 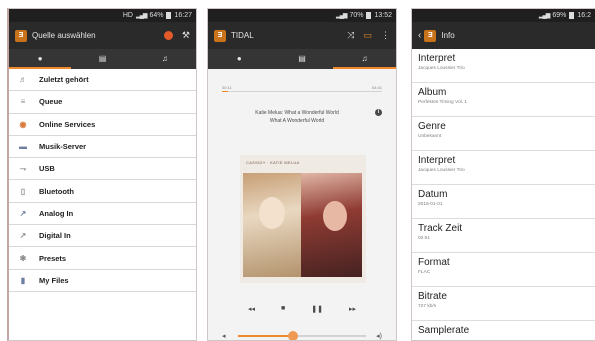 What do you see at coordinates (23, 280) in the screenshot?
I see `my-files-icon: ▮` at bounding box center [23, 280].